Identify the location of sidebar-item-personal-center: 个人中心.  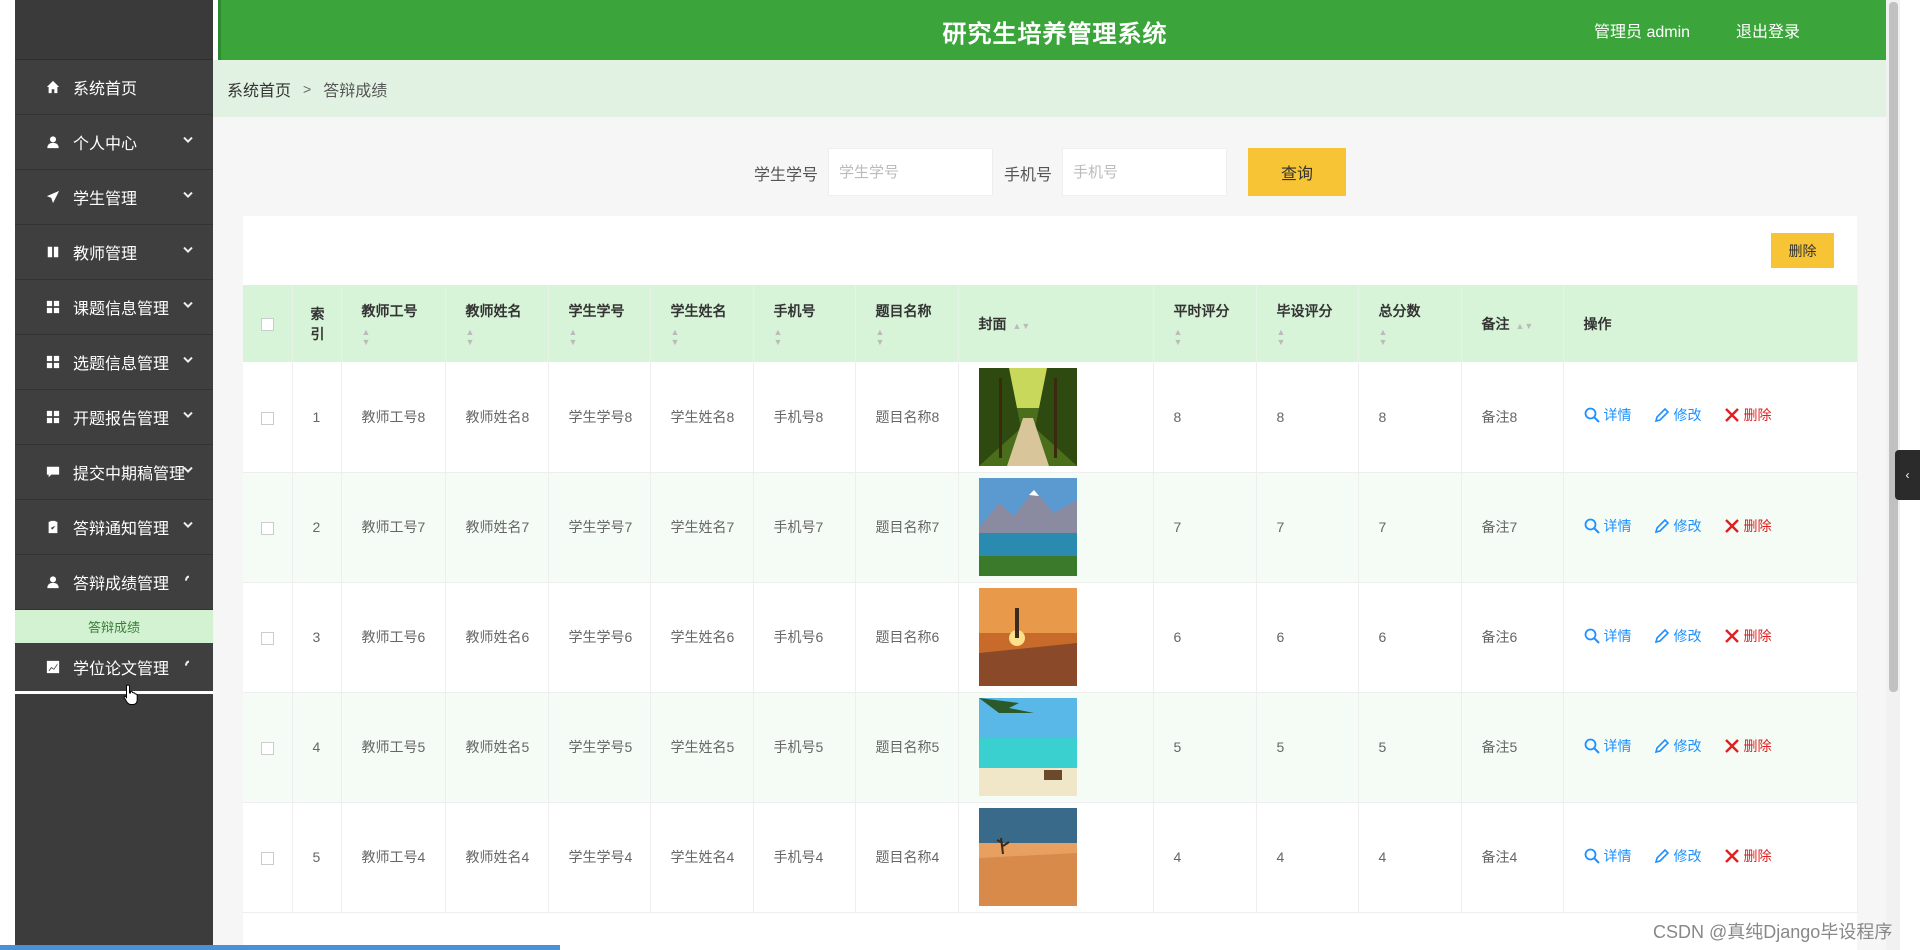
(114, 142).